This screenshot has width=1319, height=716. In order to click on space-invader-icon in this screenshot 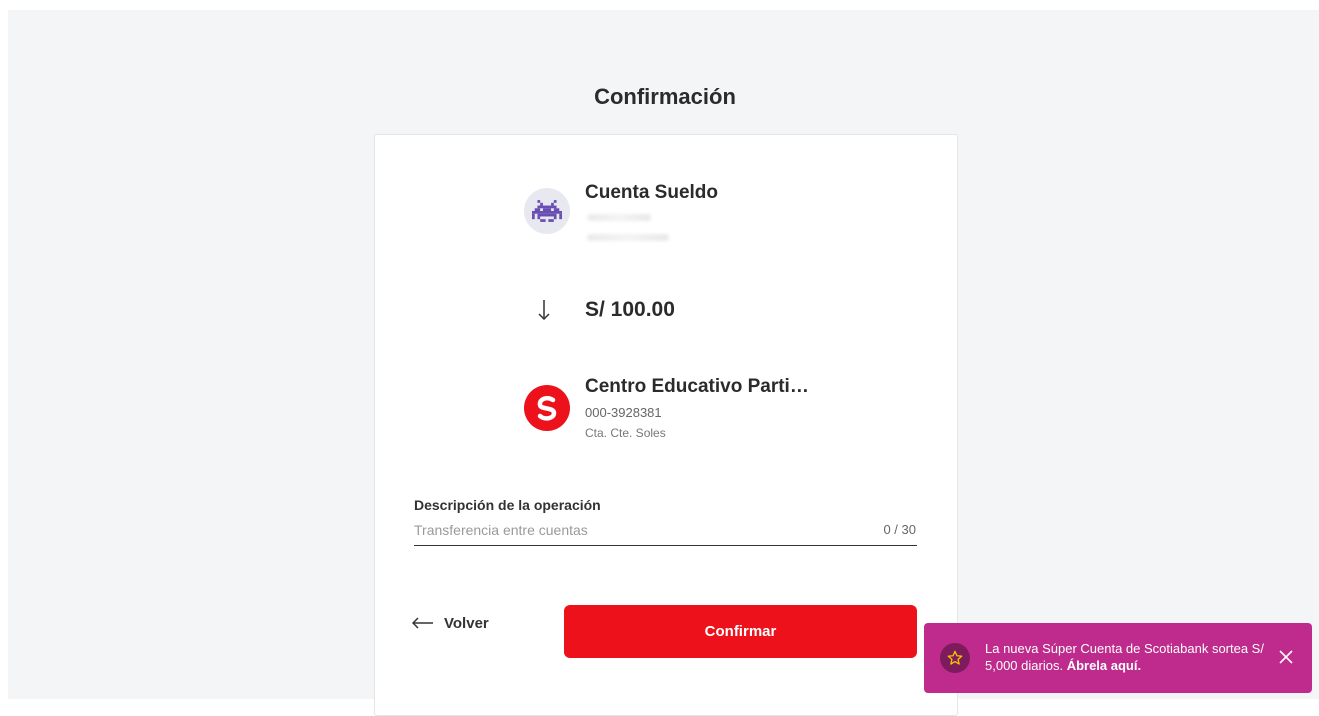, I will do `click(547, 211)`.